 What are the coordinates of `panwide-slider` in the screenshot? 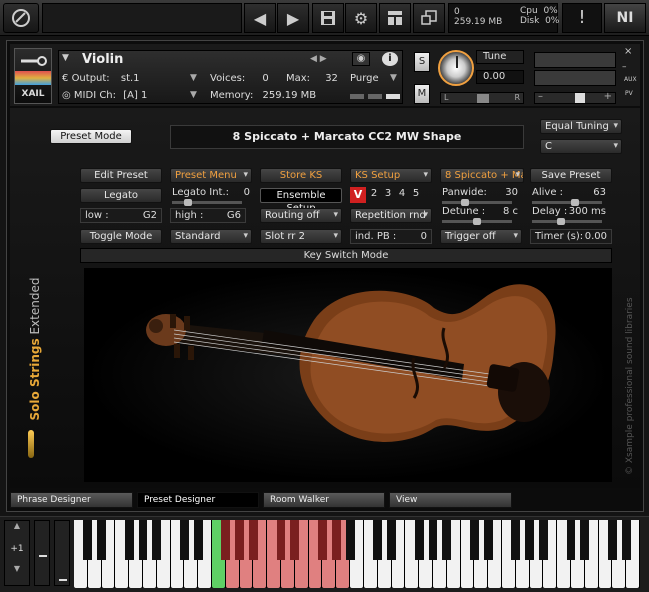 It's located at (477, 202).